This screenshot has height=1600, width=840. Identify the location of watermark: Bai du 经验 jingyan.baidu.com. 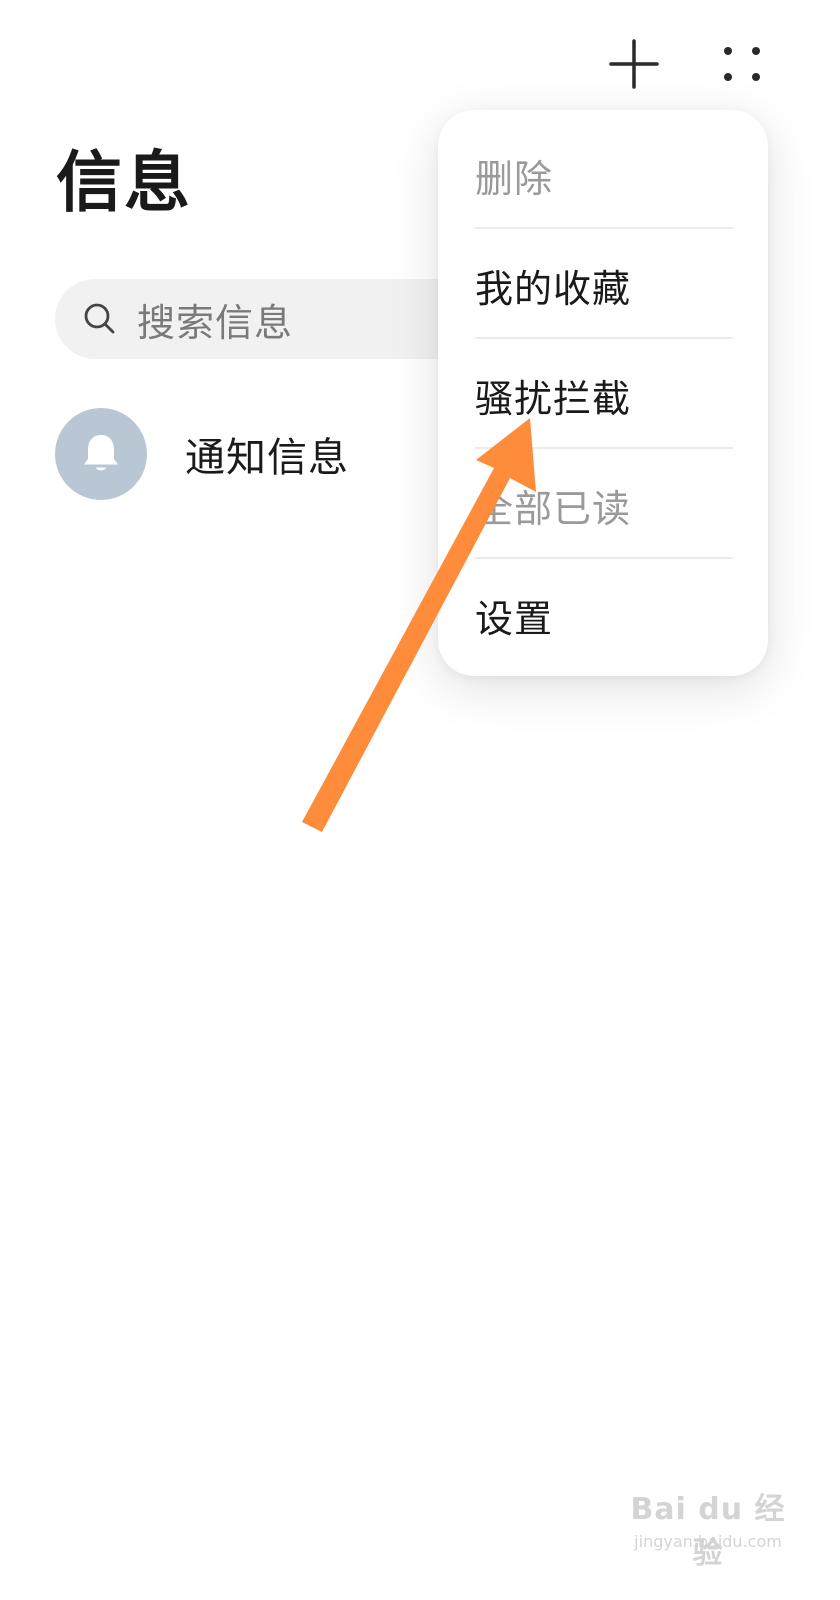
(708, 1522).